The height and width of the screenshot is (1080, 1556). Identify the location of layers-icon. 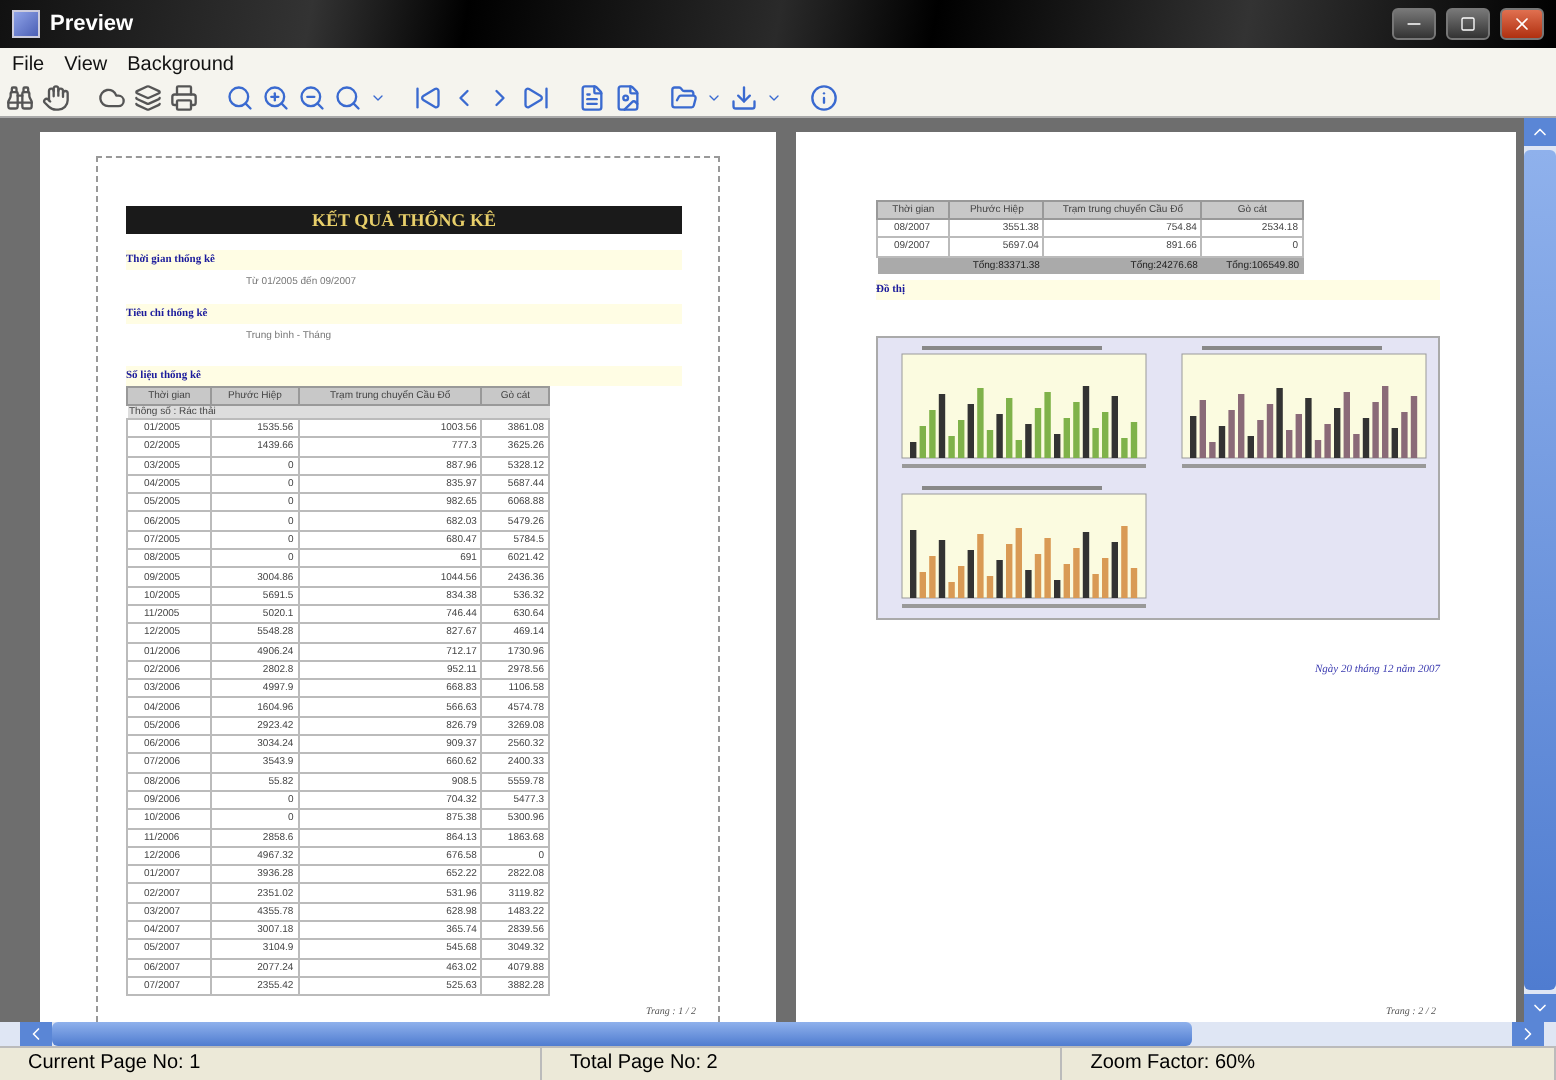
(148, 98).